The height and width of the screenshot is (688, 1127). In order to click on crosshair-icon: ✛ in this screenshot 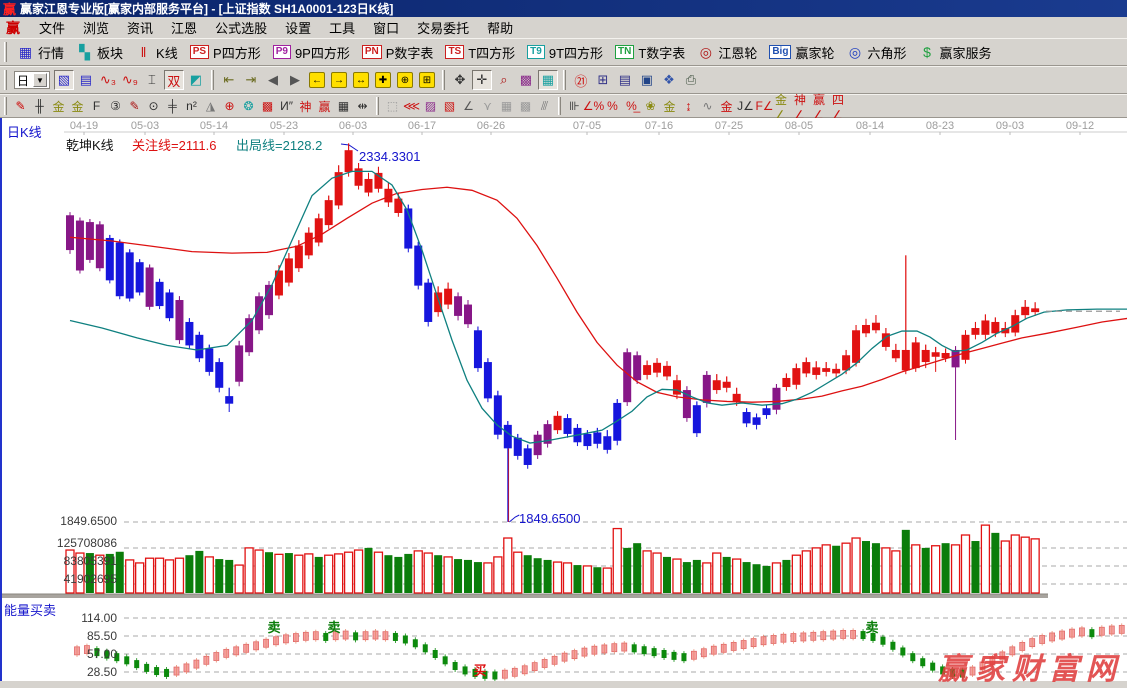, I will do `click(481, 80)`.